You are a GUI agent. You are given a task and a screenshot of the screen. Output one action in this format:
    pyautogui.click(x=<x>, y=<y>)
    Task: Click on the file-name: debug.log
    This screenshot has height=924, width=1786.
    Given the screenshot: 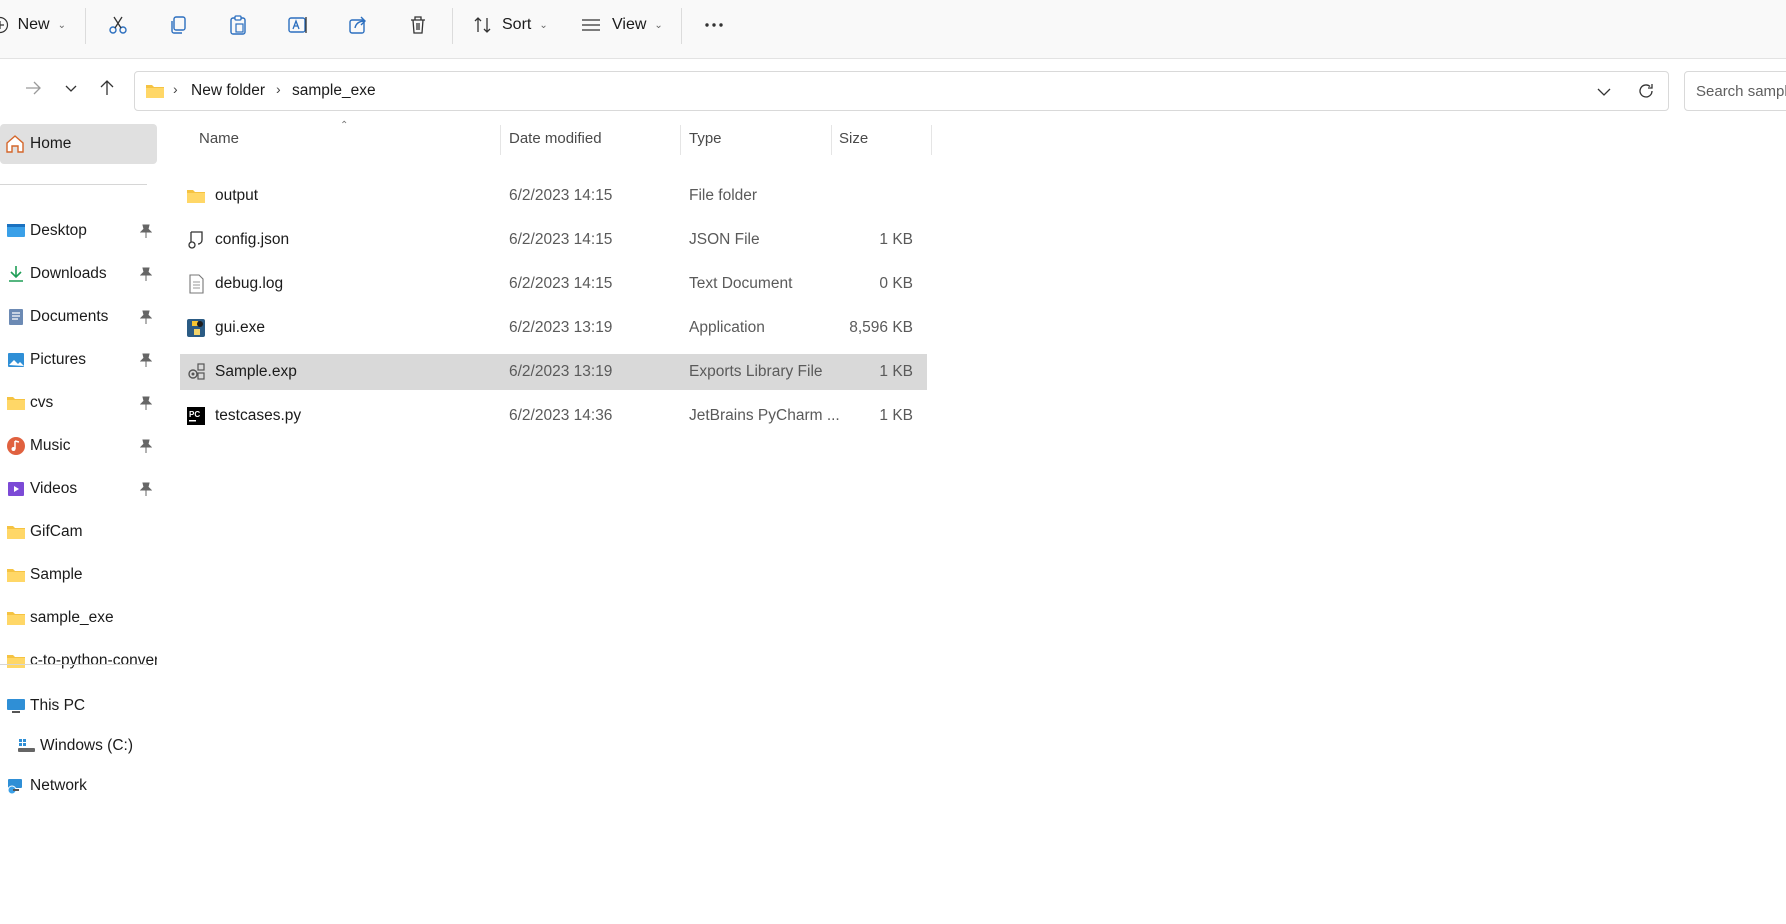 What is the action you would take?
    pyautogui.click(x=249, y=283)
    